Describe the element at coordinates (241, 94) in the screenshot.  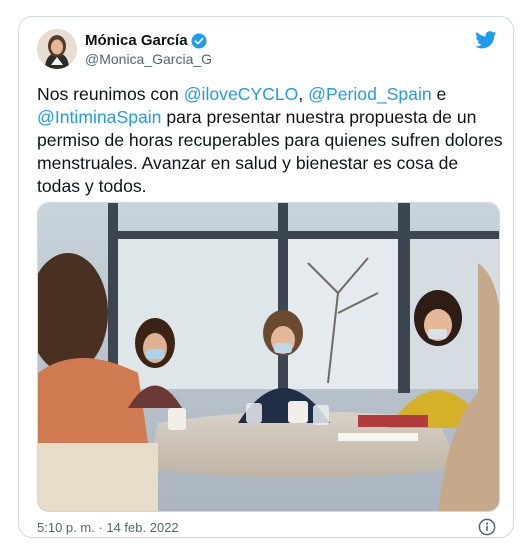
I see `mention-ilovecyclo: @iloveCYCLO` at that location.